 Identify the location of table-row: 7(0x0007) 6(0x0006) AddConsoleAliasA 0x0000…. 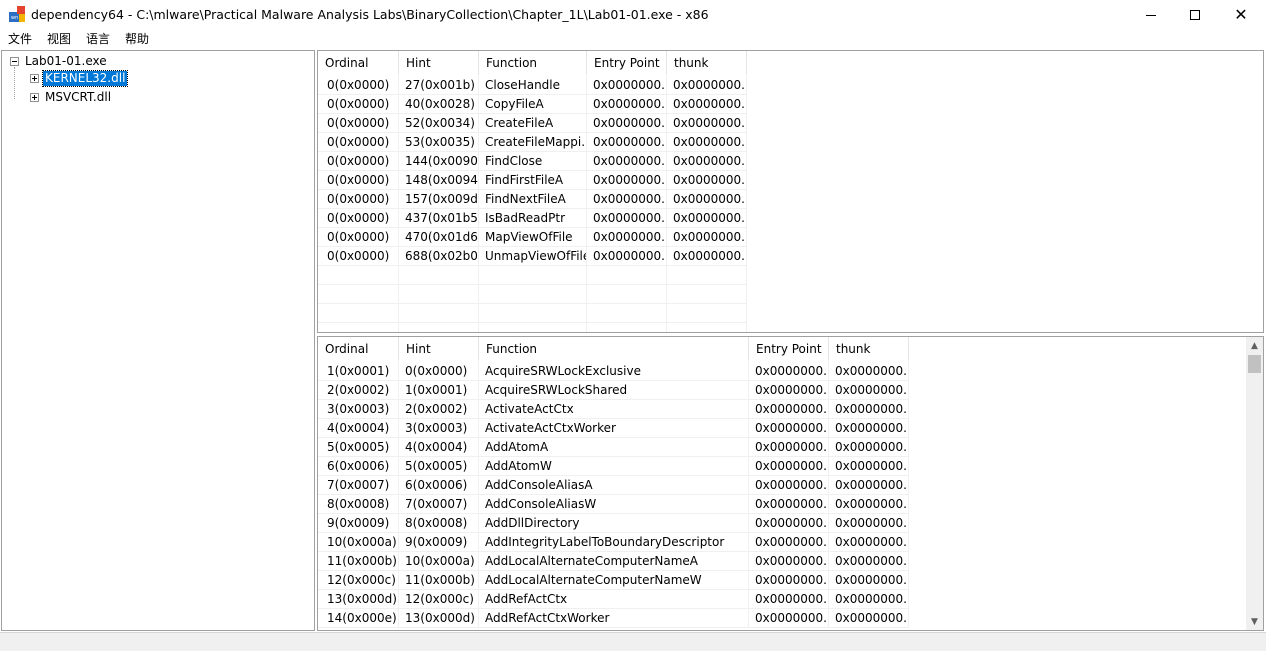
(613, 485).